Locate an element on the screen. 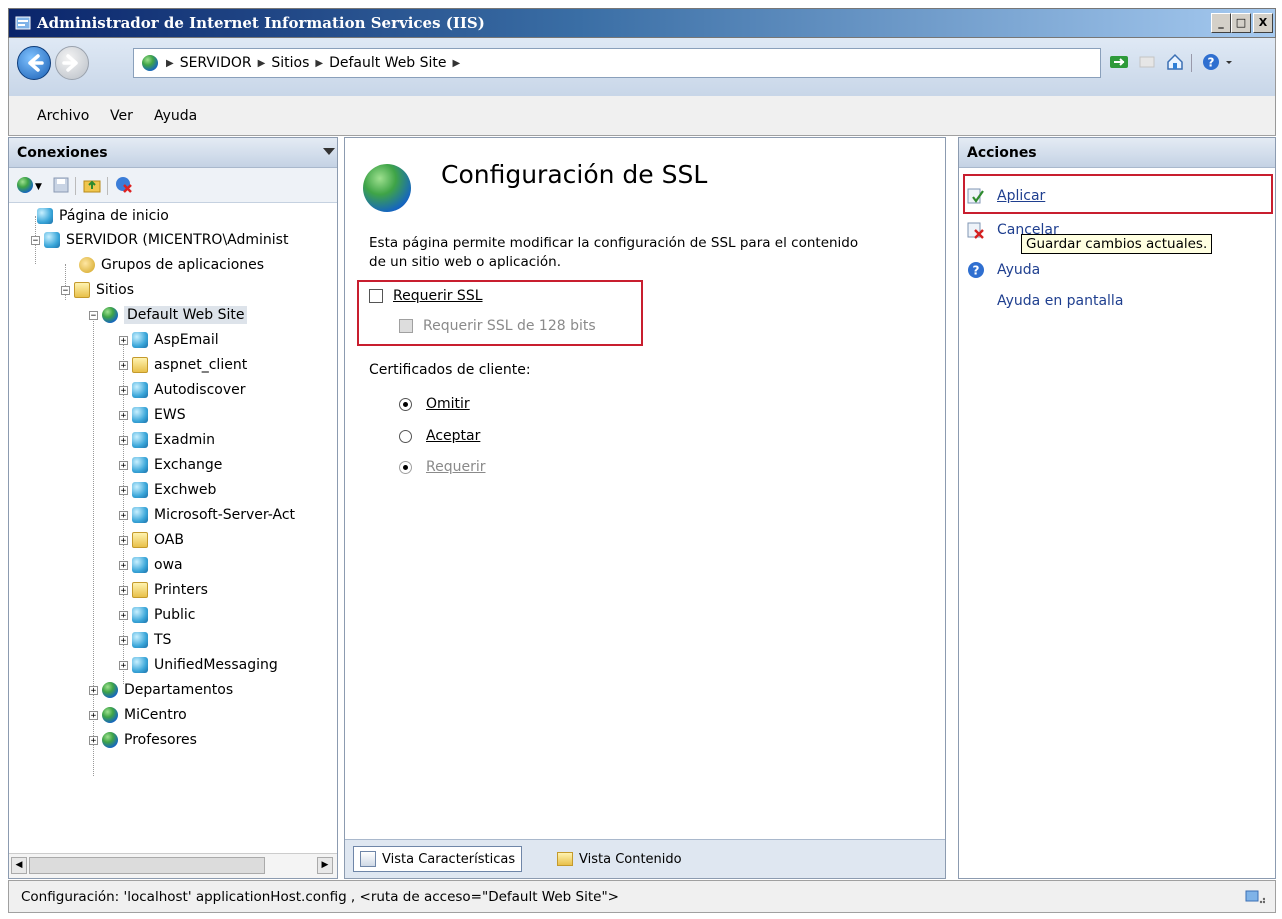 The image size is (1282, 919). online-help-link: Ayuda en pantalla is located at coordinates (1060, 301).